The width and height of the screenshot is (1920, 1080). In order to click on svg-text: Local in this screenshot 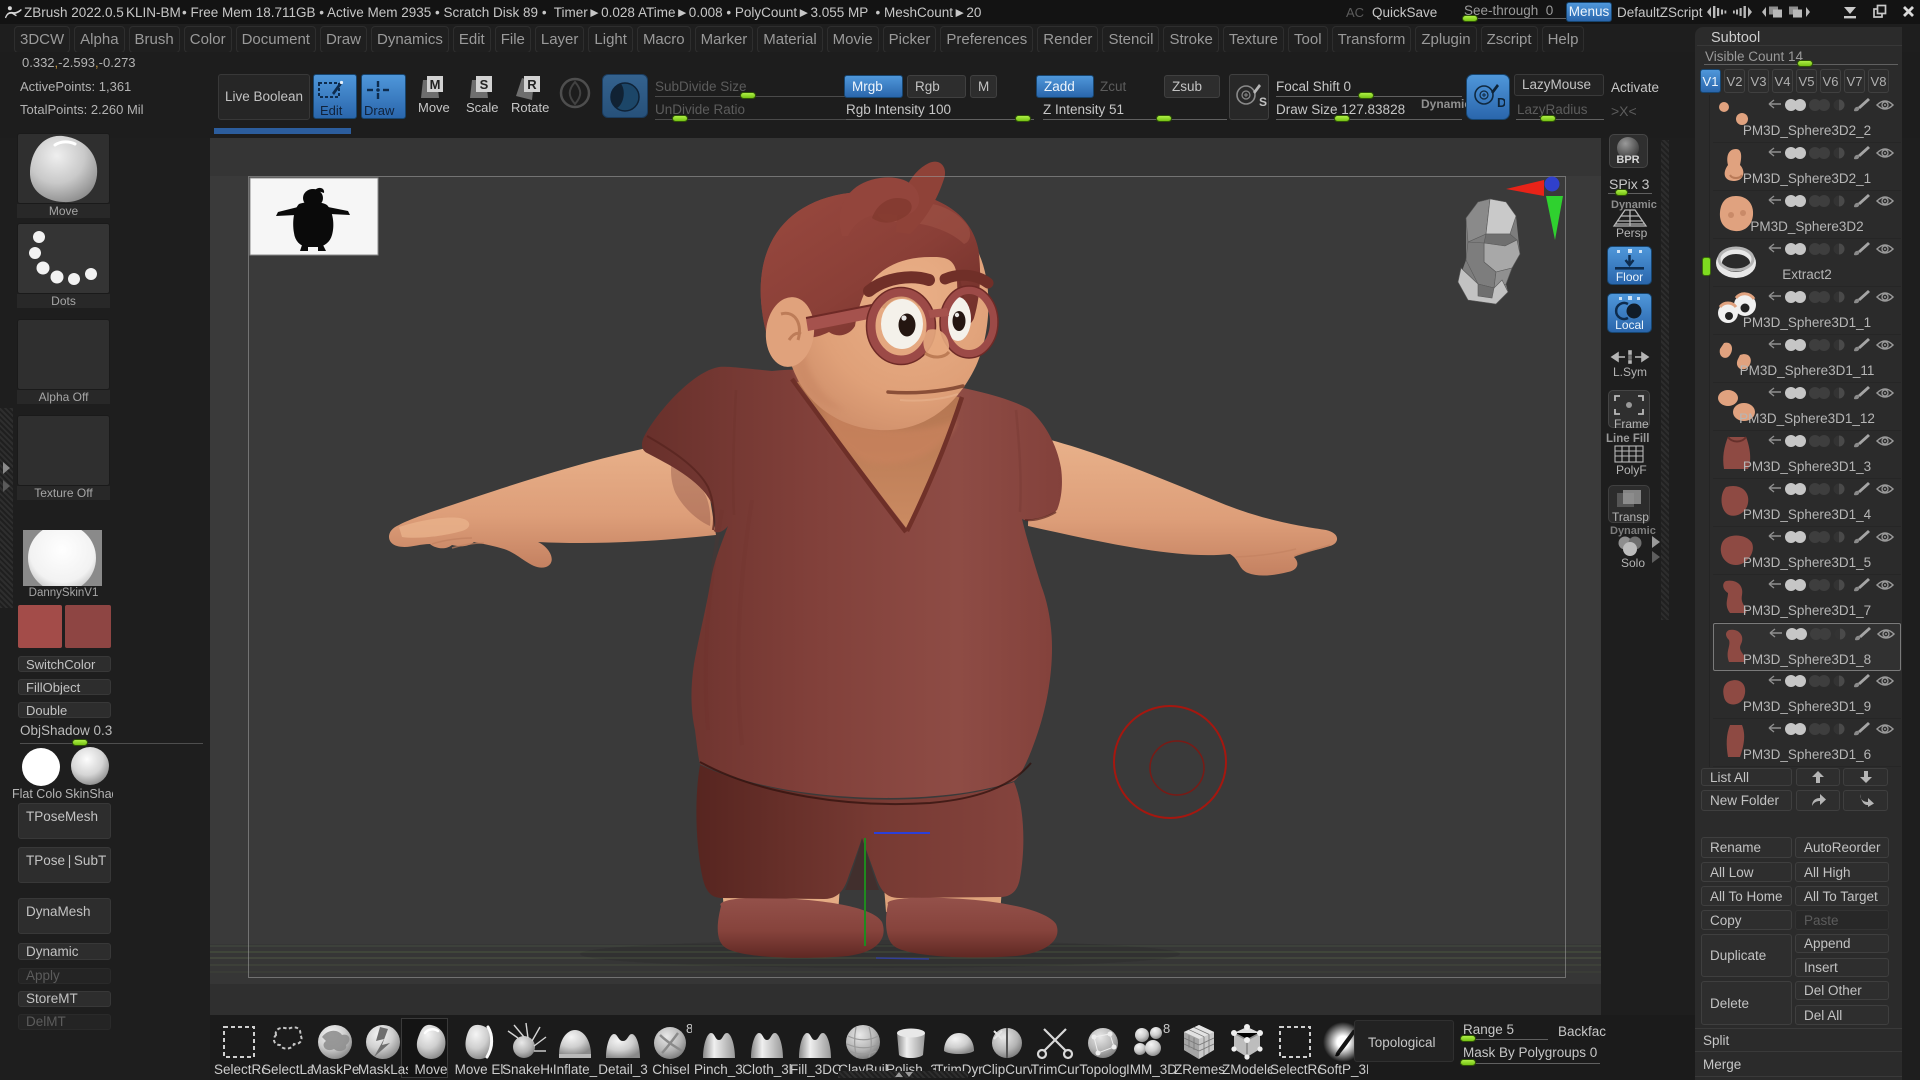, I will do `click(1629, 325)`.